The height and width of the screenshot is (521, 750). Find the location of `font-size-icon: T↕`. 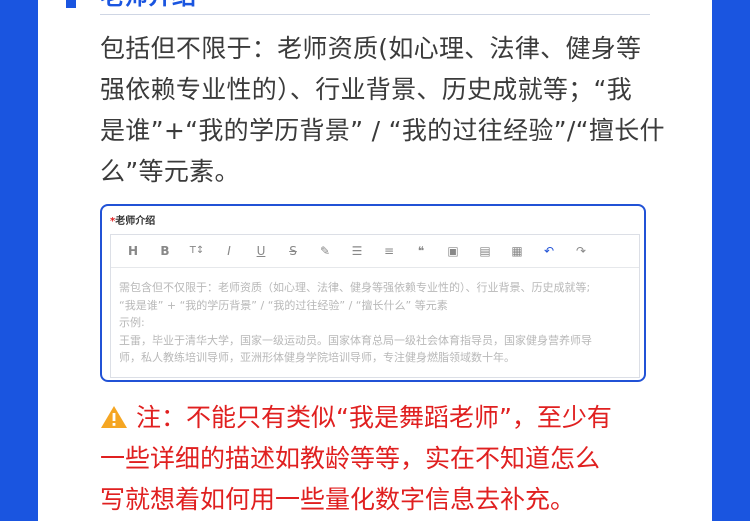

font-size-icon: T↕ is located at coordinates (197, 251).